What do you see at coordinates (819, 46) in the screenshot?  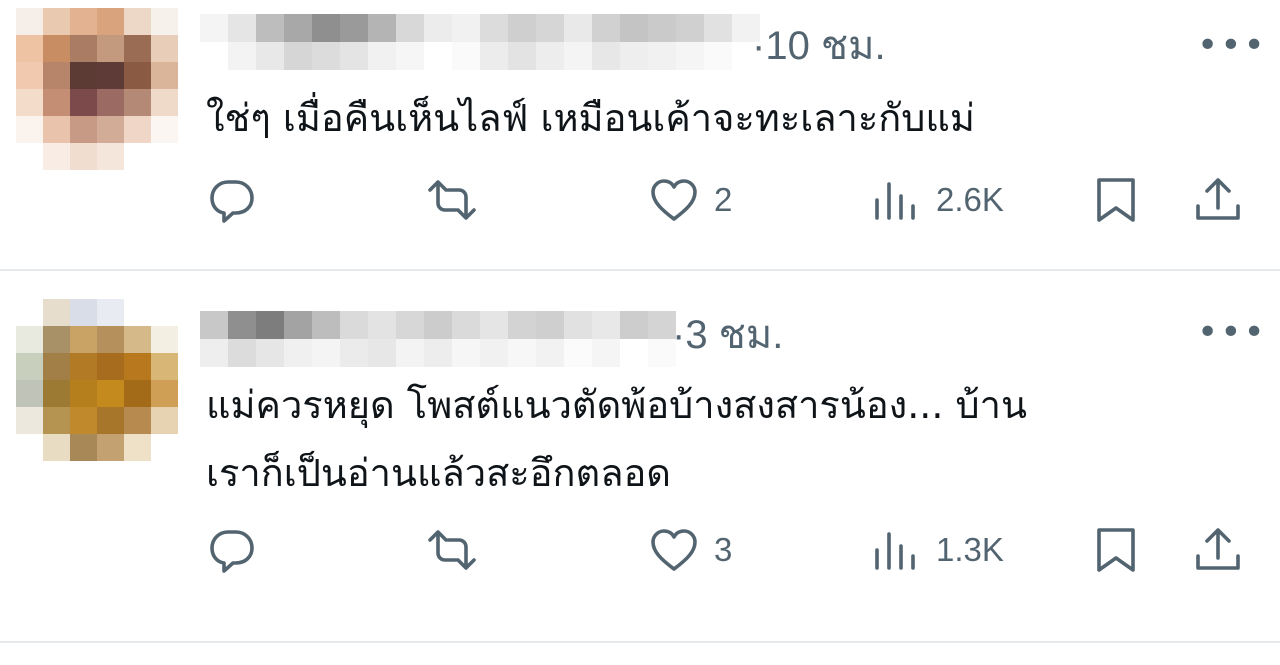 I see `post-timestamp: ·10 ชม.` at bounding box center [819, 46].